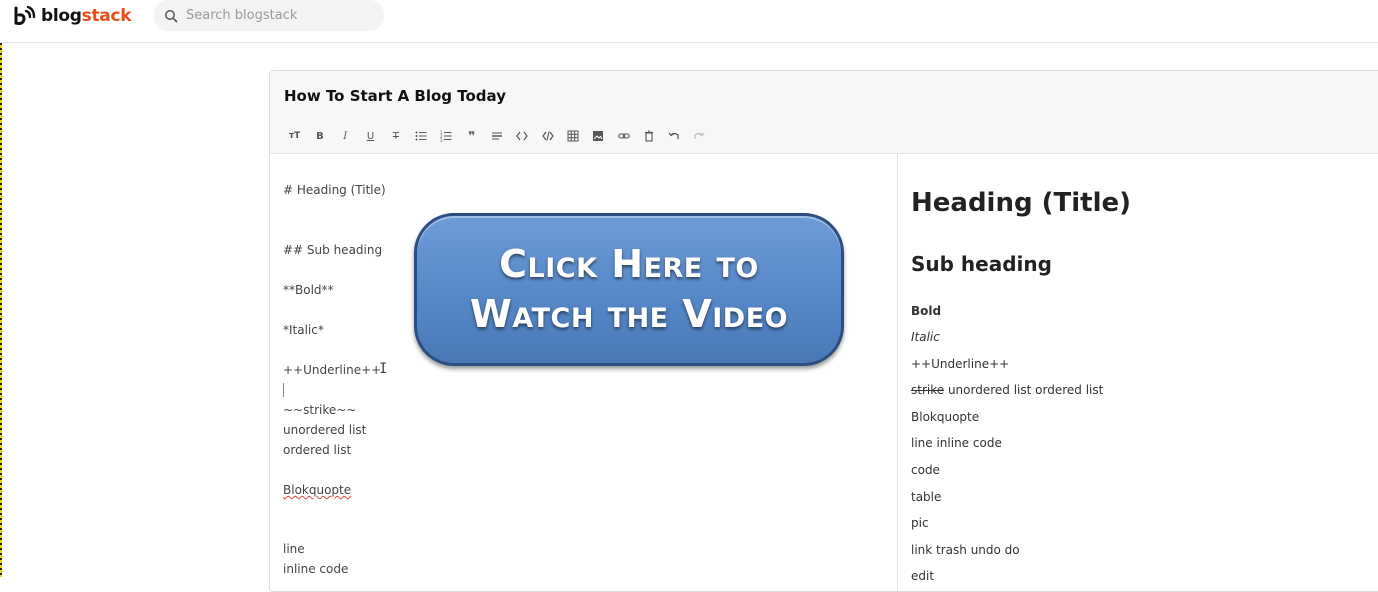 The height and width of the screenshot is (592, 1378). Describe the element at coordinates (965, 550) in the screenshot. I see `preview-link: link trash undo do` at that location.